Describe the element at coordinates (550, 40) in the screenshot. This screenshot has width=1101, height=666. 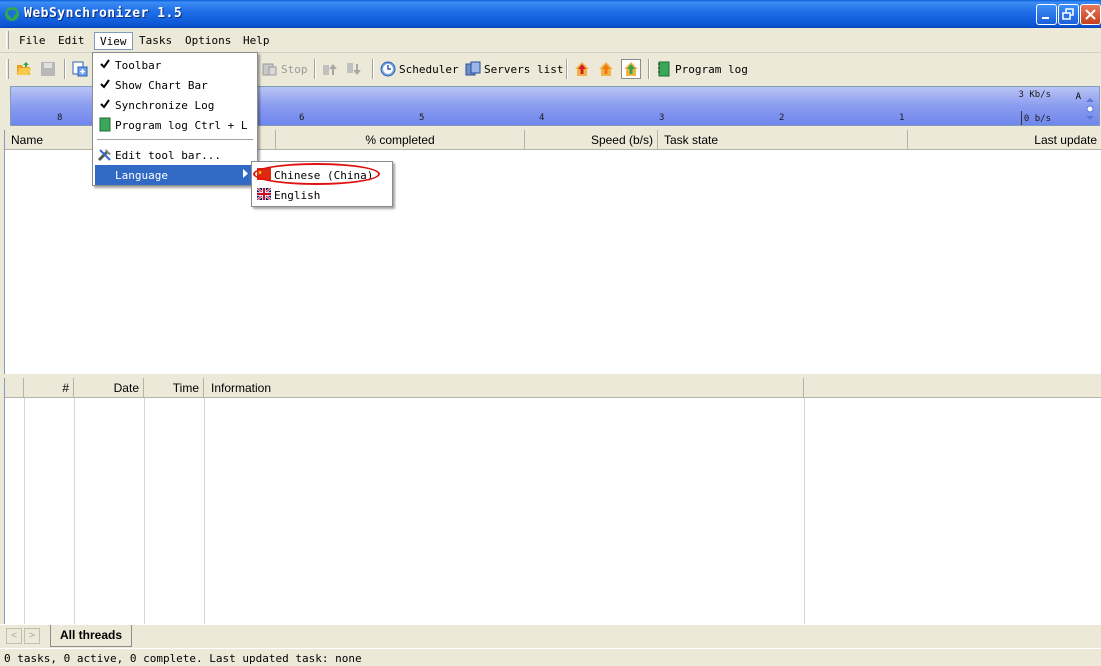
I see `menu-bar: File Edit View Tasks Options Help` at that location.